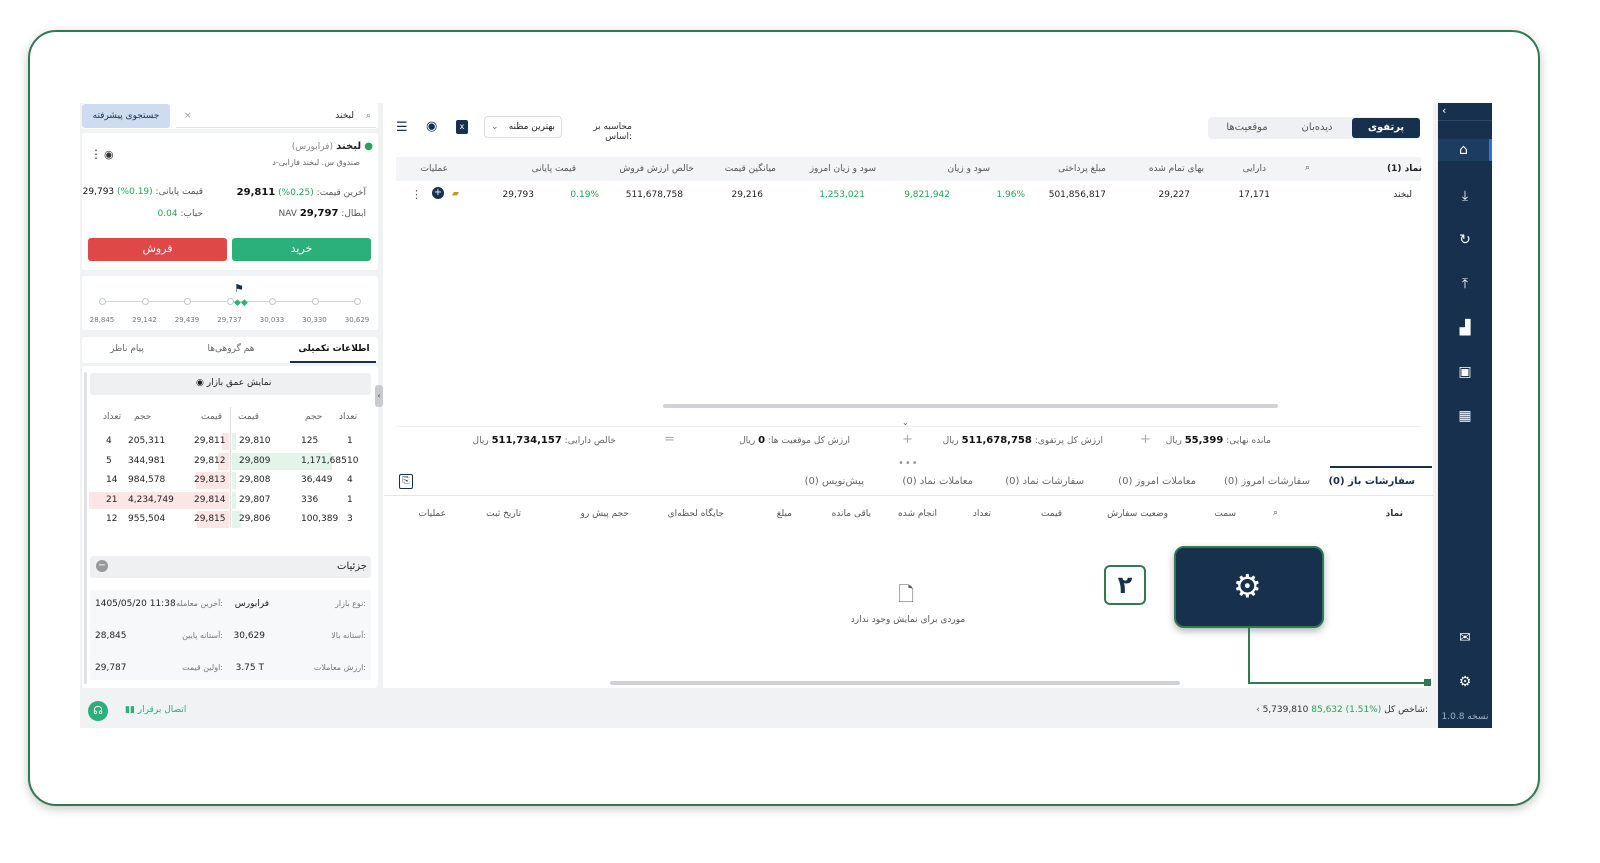 The height and width of the screenshot is (863, 1600). Describe the element at coordinates (146, 461) in the screenshot. I see `ob-sell-volume: 344,981` at that location.